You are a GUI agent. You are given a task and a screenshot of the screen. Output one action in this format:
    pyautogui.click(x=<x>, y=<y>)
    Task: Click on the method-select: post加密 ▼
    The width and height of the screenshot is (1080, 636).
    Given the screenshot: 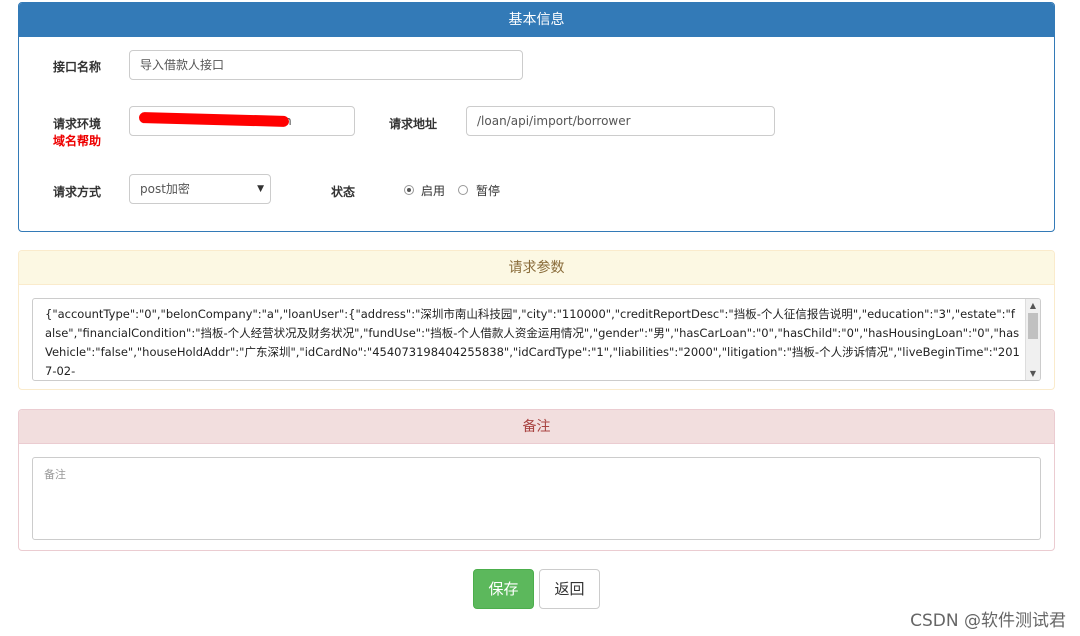 What is the action you would take?
    pyautogui.click(x=200, y=189)
    